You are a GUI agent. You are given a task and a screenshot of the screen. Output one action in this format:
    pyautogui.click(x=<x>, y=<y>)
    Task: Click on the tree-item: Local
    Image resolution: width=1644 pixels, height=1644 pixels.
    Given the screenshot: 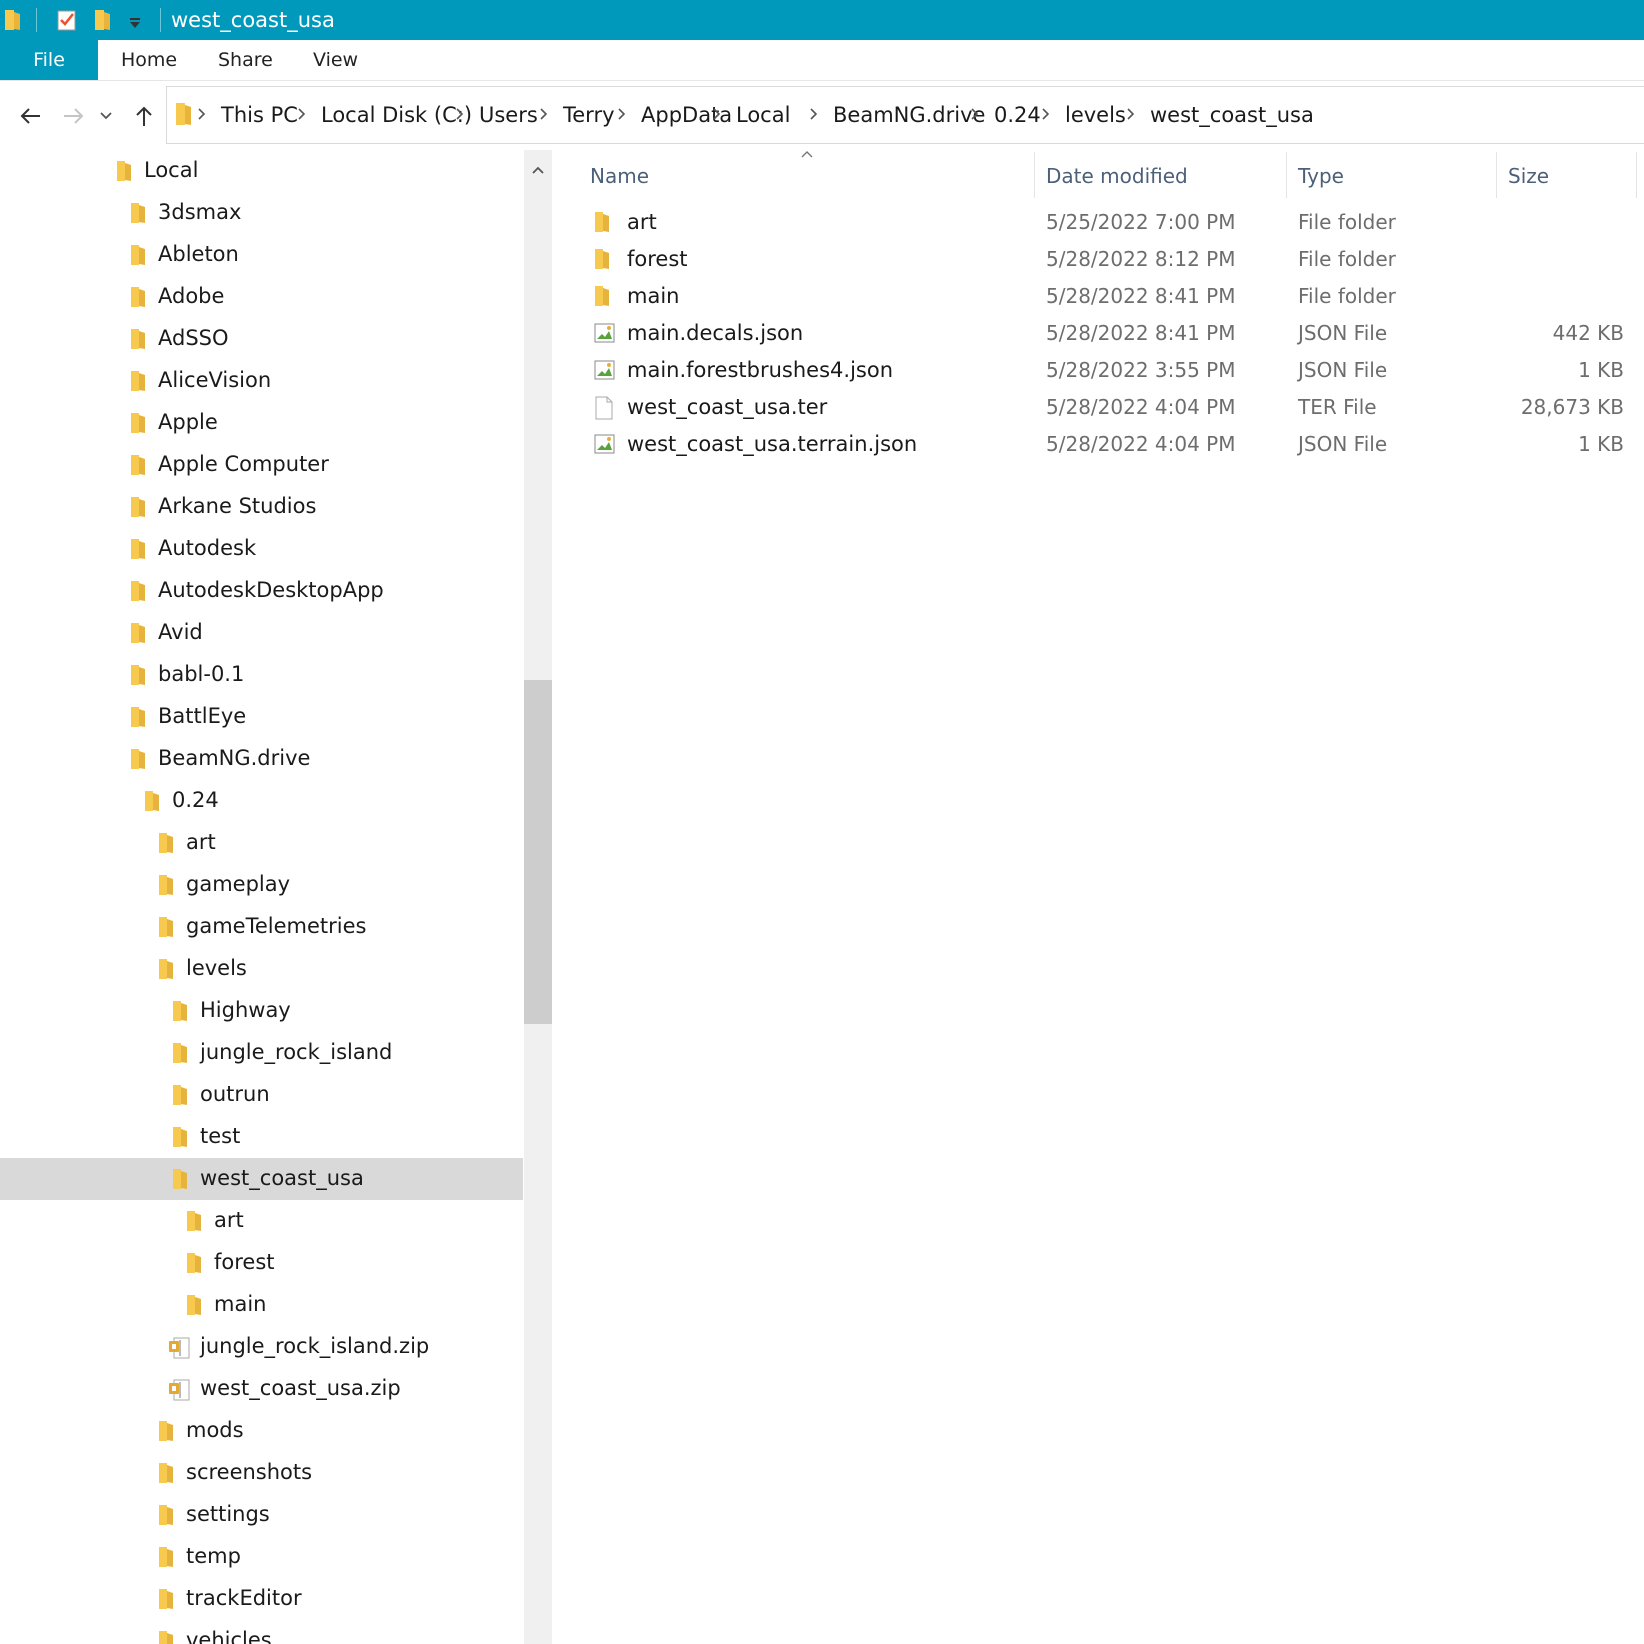 What is the action you would take?
    pyautogui.click(x=261, y=171)
    